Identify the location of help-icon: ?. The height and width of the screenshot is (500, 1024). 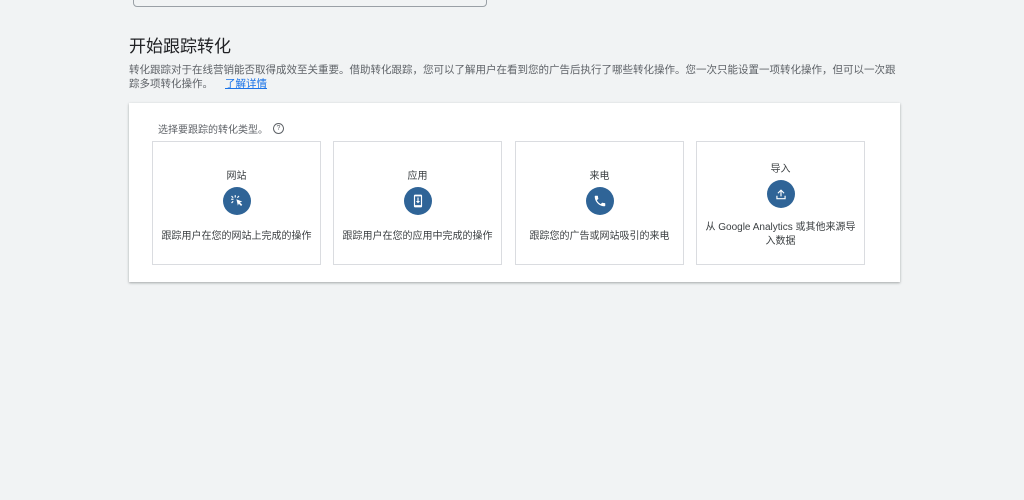
(278, 128).